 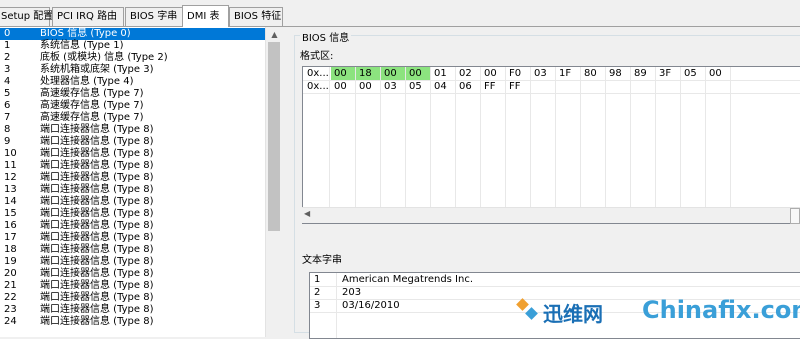 I want to click on hex-horizontal-scrollbar: ◀, so click(x=551, y=215).